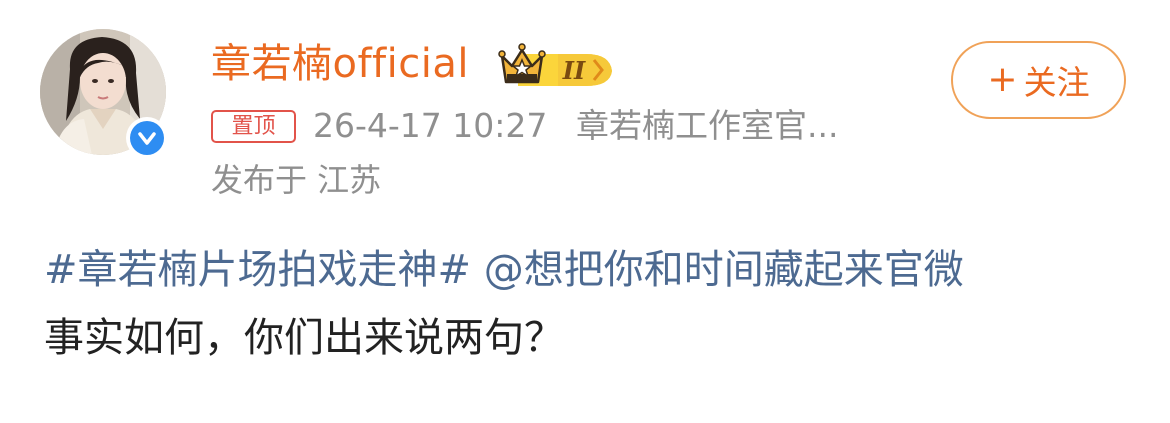  What do you see at coordinates (574, 70) in the screenshot?
I see `level-badge-text: II` at bounding box center [574, 70].